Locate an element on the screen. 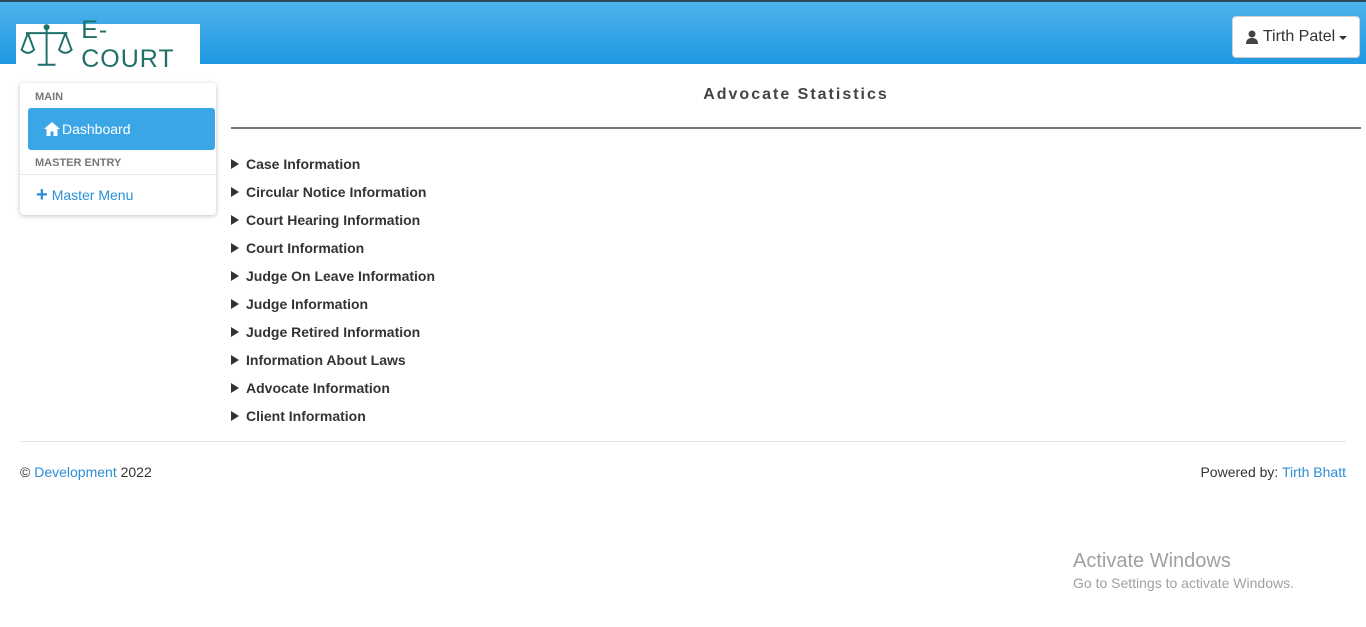  development-link: Development is located at coordinates (75, 472).